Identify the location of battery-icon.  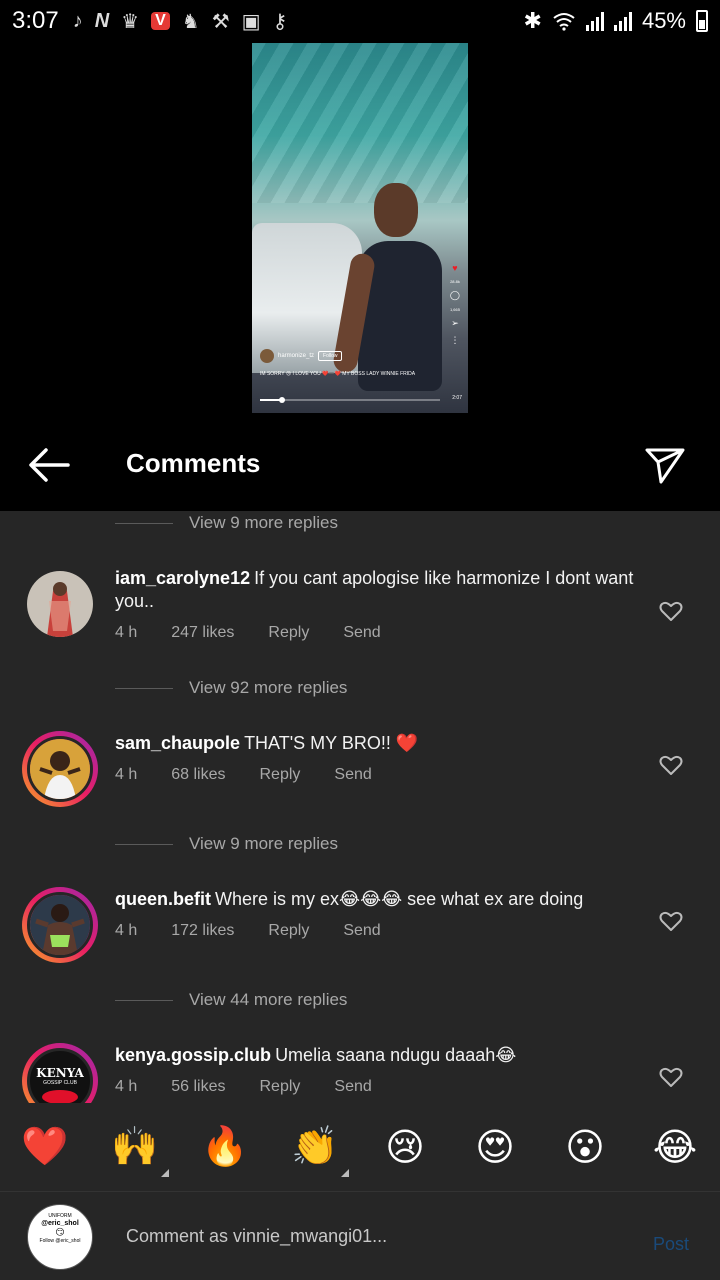
(702, 21).